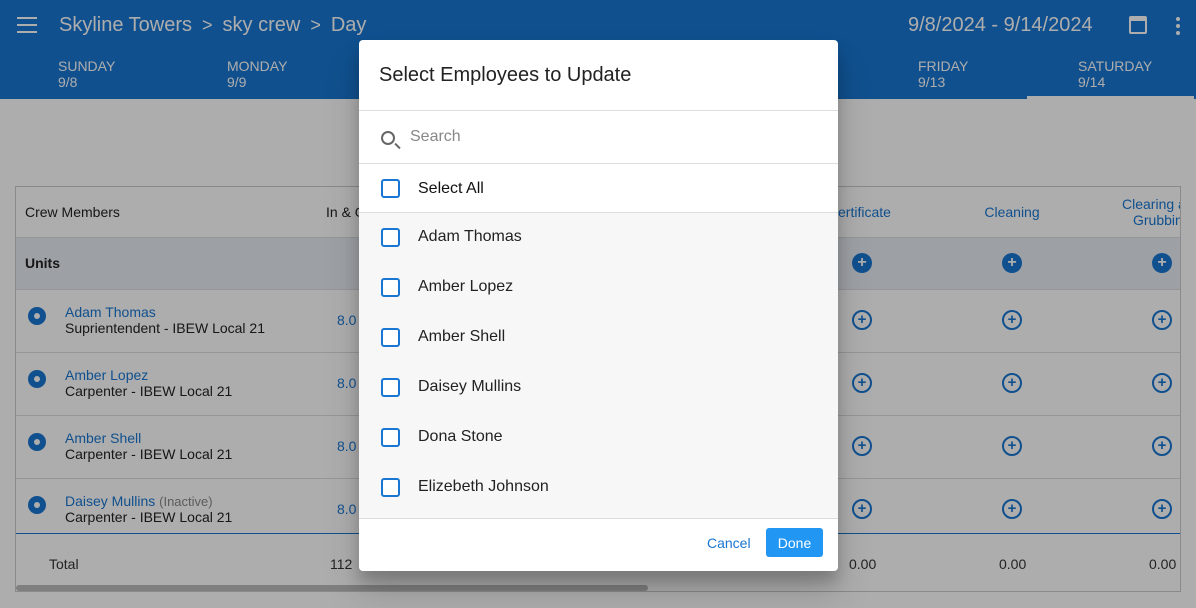 Image resolution: width=1196 pixels, height=608 pixels. Describe the element at coordinates (794, 542) in the screenshot. I see `done-button: Done` at that location.